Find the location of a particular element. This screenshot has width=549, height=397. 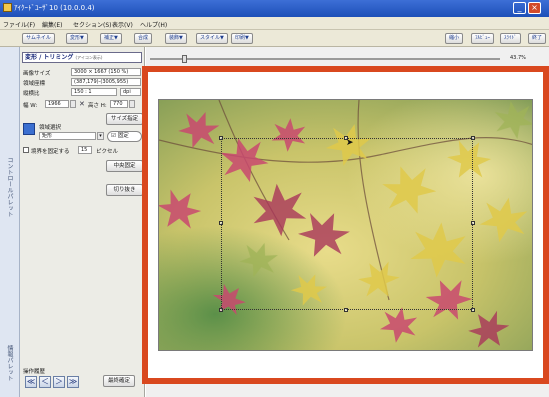

slider-thumb is located at coordinates (184, 59).